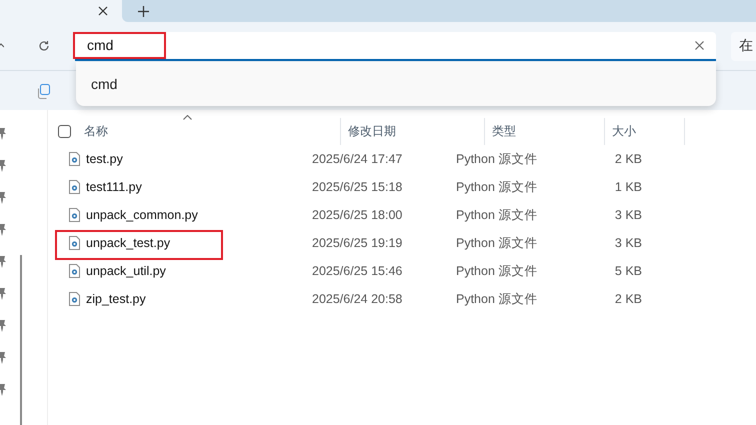 The width and height of the screenshot is (756, 425). I want to click on address-field: cmd, so click(395, 46).